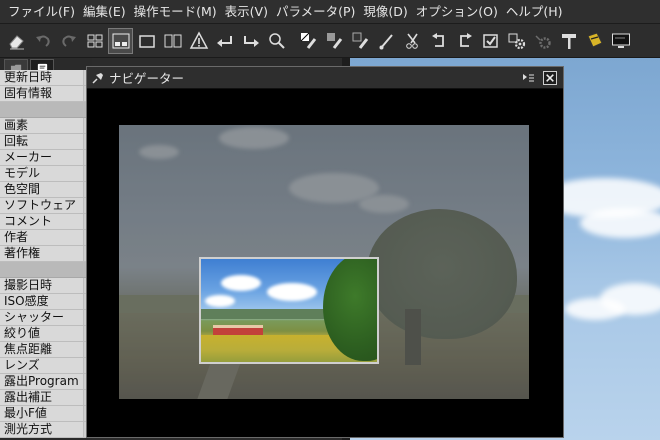 This screenshot has width=660, height=440. I want to click on badge-button, so click(594, 41).